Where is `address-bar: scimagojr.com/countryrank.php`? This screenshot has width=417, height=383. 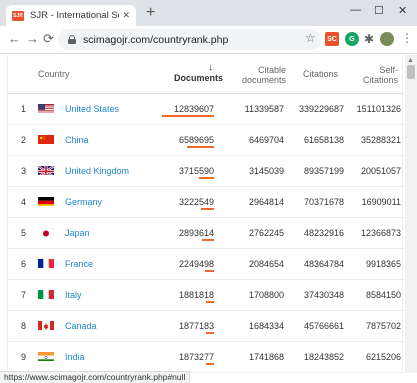 address-bar: scimagojr.com/countryrank.php is located at coordinates (189, 39).